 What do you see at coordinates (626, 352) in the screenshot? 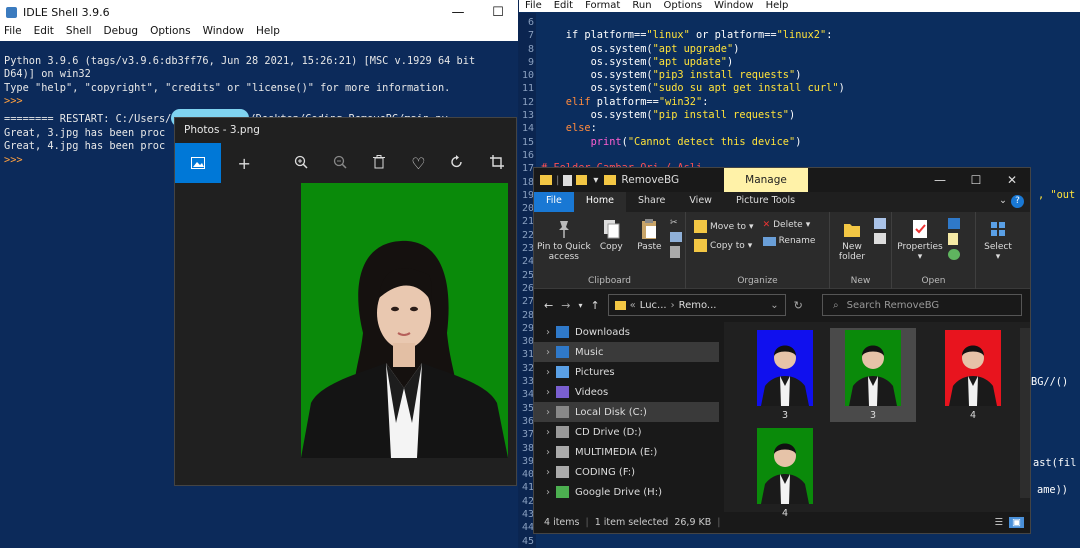
I see `nav-item: › Music` at bounding box center [626, 352].